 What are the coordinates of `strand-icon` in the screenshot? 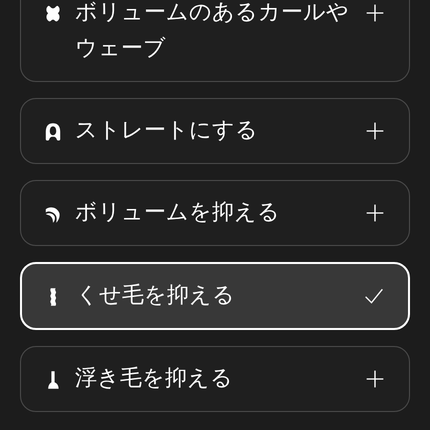 It's located at (53, 380).